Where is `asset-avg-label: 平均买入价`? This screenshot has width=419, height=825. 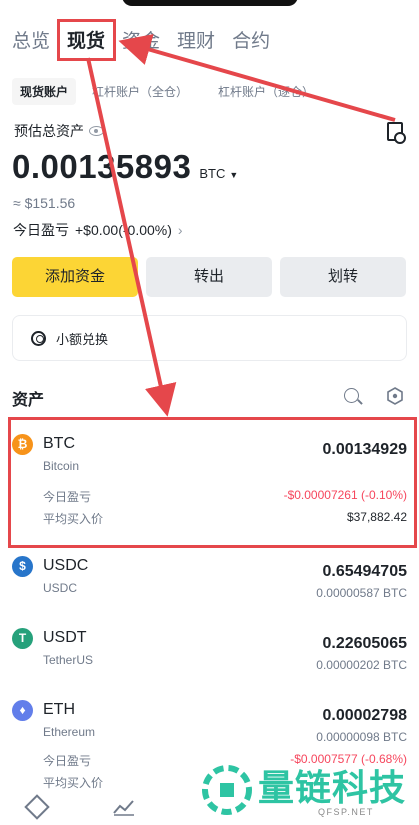
asset-avg-label: 平均买入价 is located at coordinates (73, 783).